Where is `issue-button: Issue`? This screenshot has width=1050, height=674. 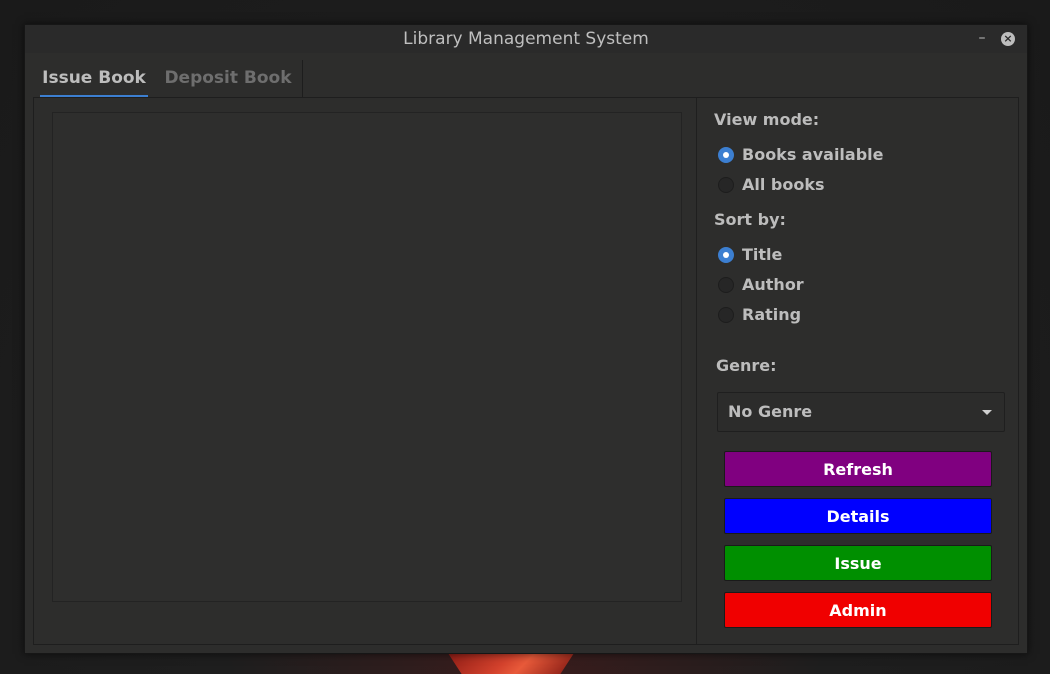
issue-button: Issue is located at coordinates (858, 563).